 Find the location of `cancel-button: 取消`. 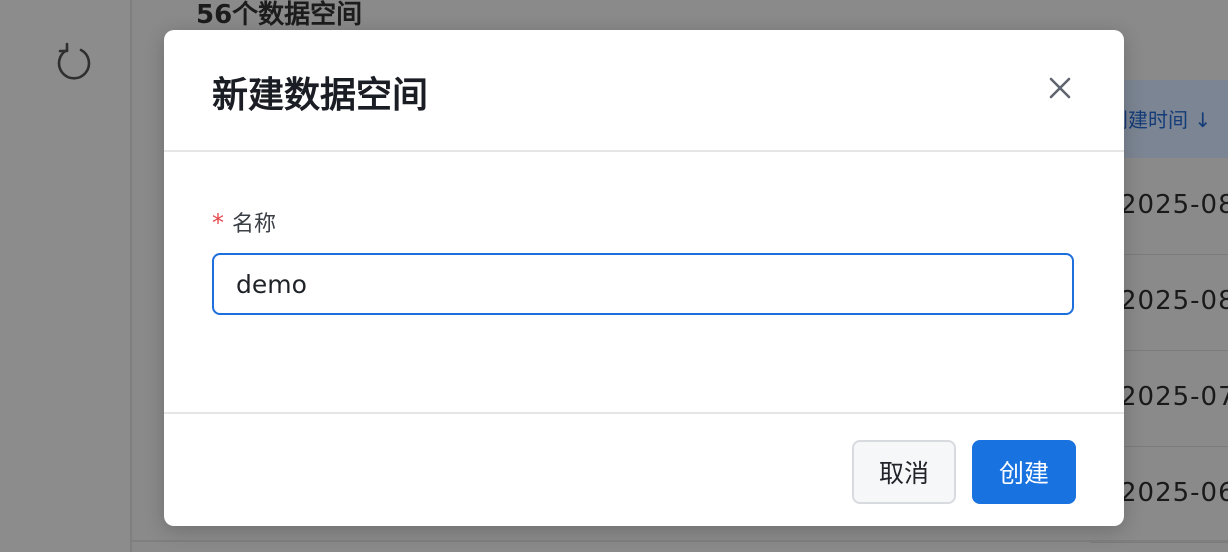

cancel-button: 取消 is located at coordinates (904, 472).